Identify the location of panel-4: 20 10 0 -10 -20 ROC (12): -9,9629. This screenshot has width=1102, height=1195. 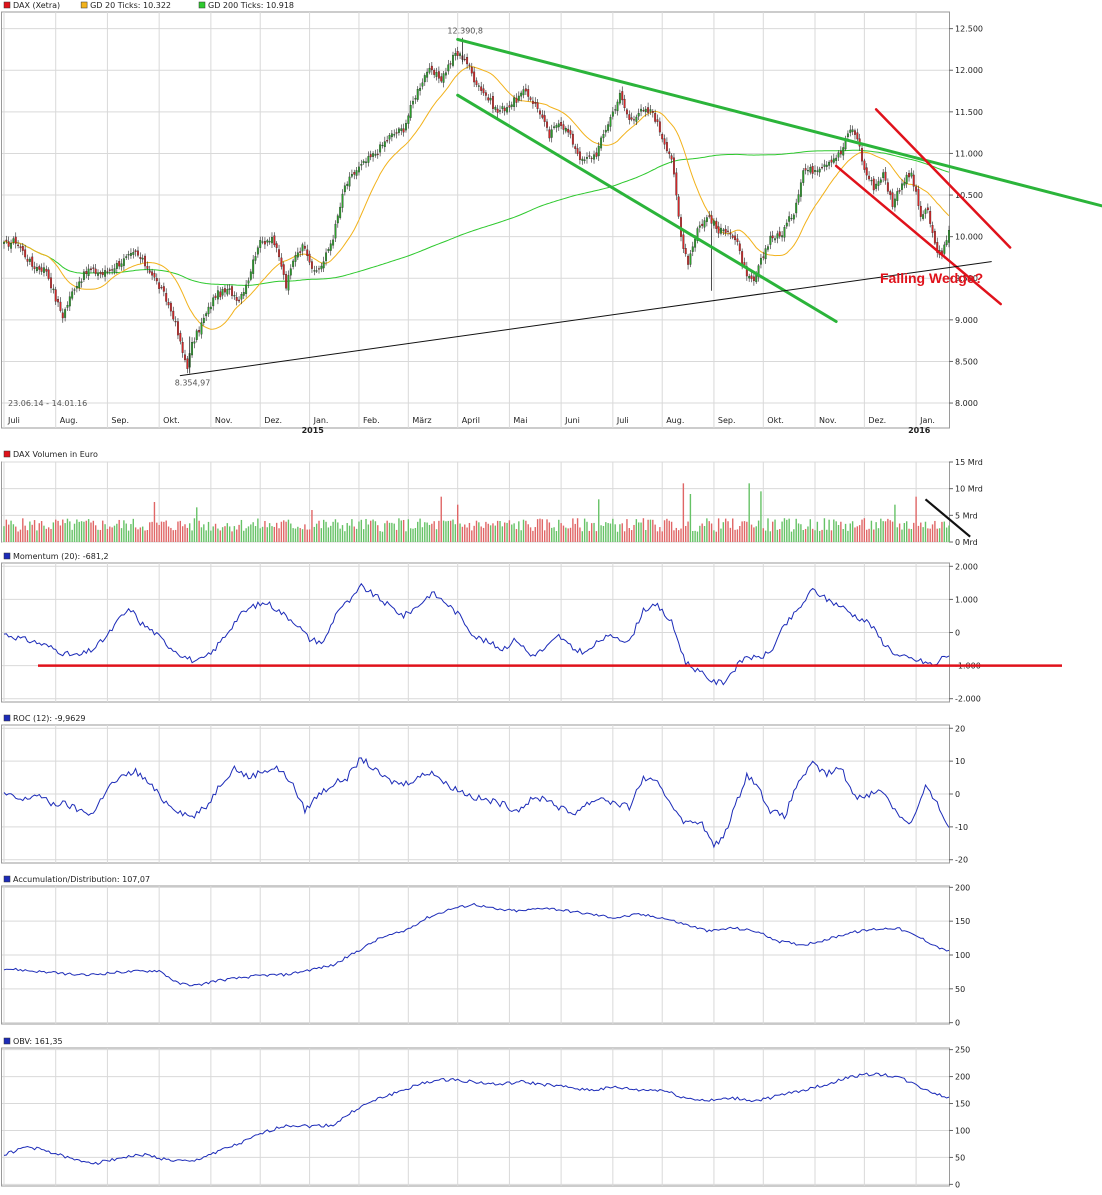
(484, 789).